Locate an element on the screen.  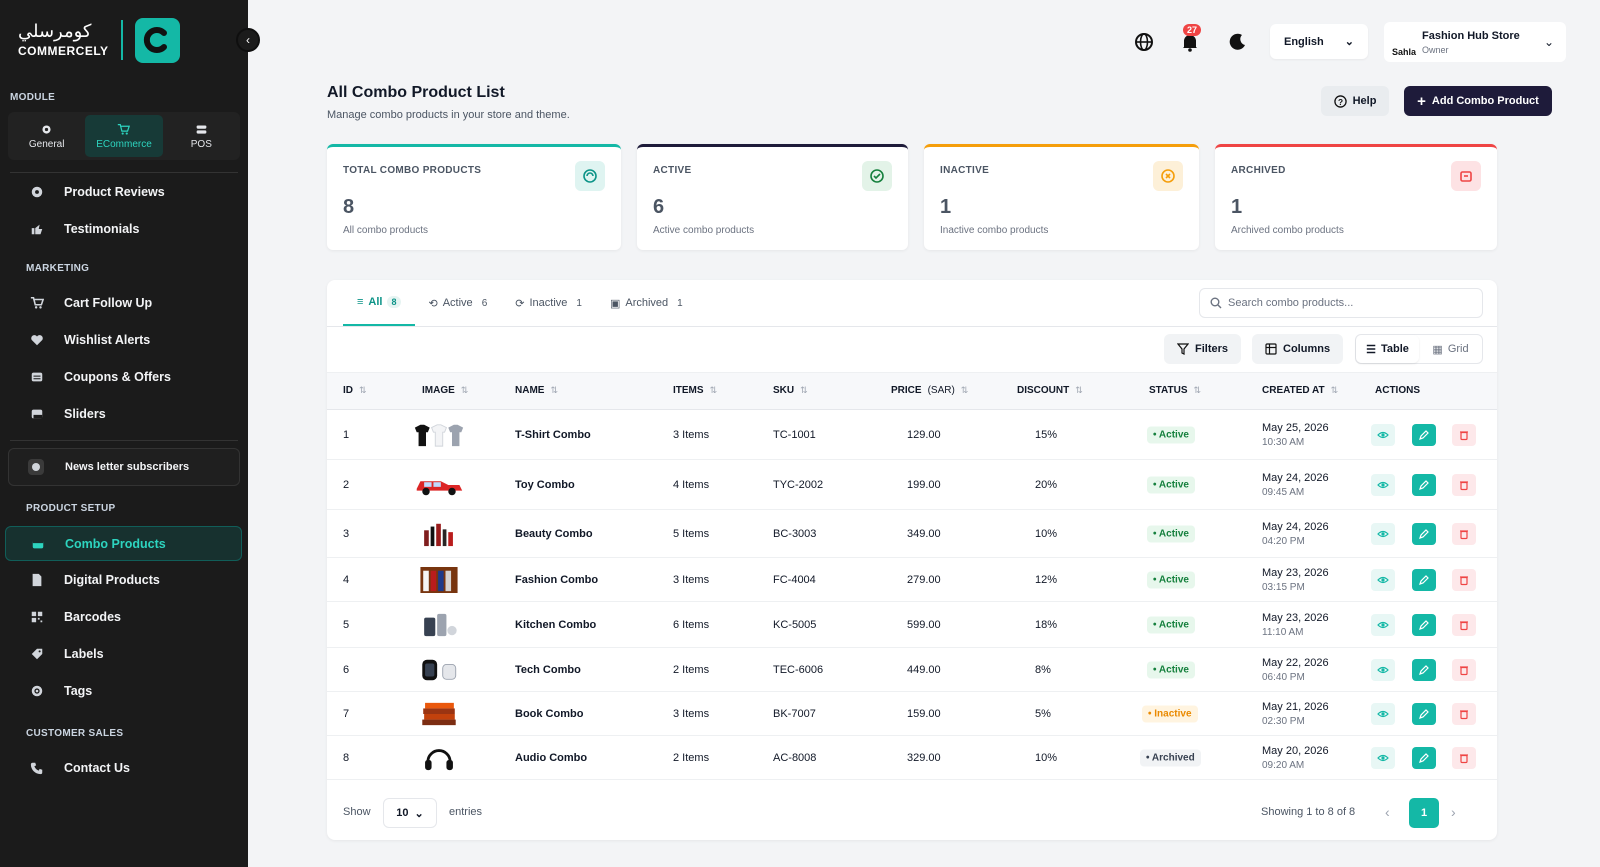
column-header-name: NAME ⇅ is located at coordinates (536, 390).